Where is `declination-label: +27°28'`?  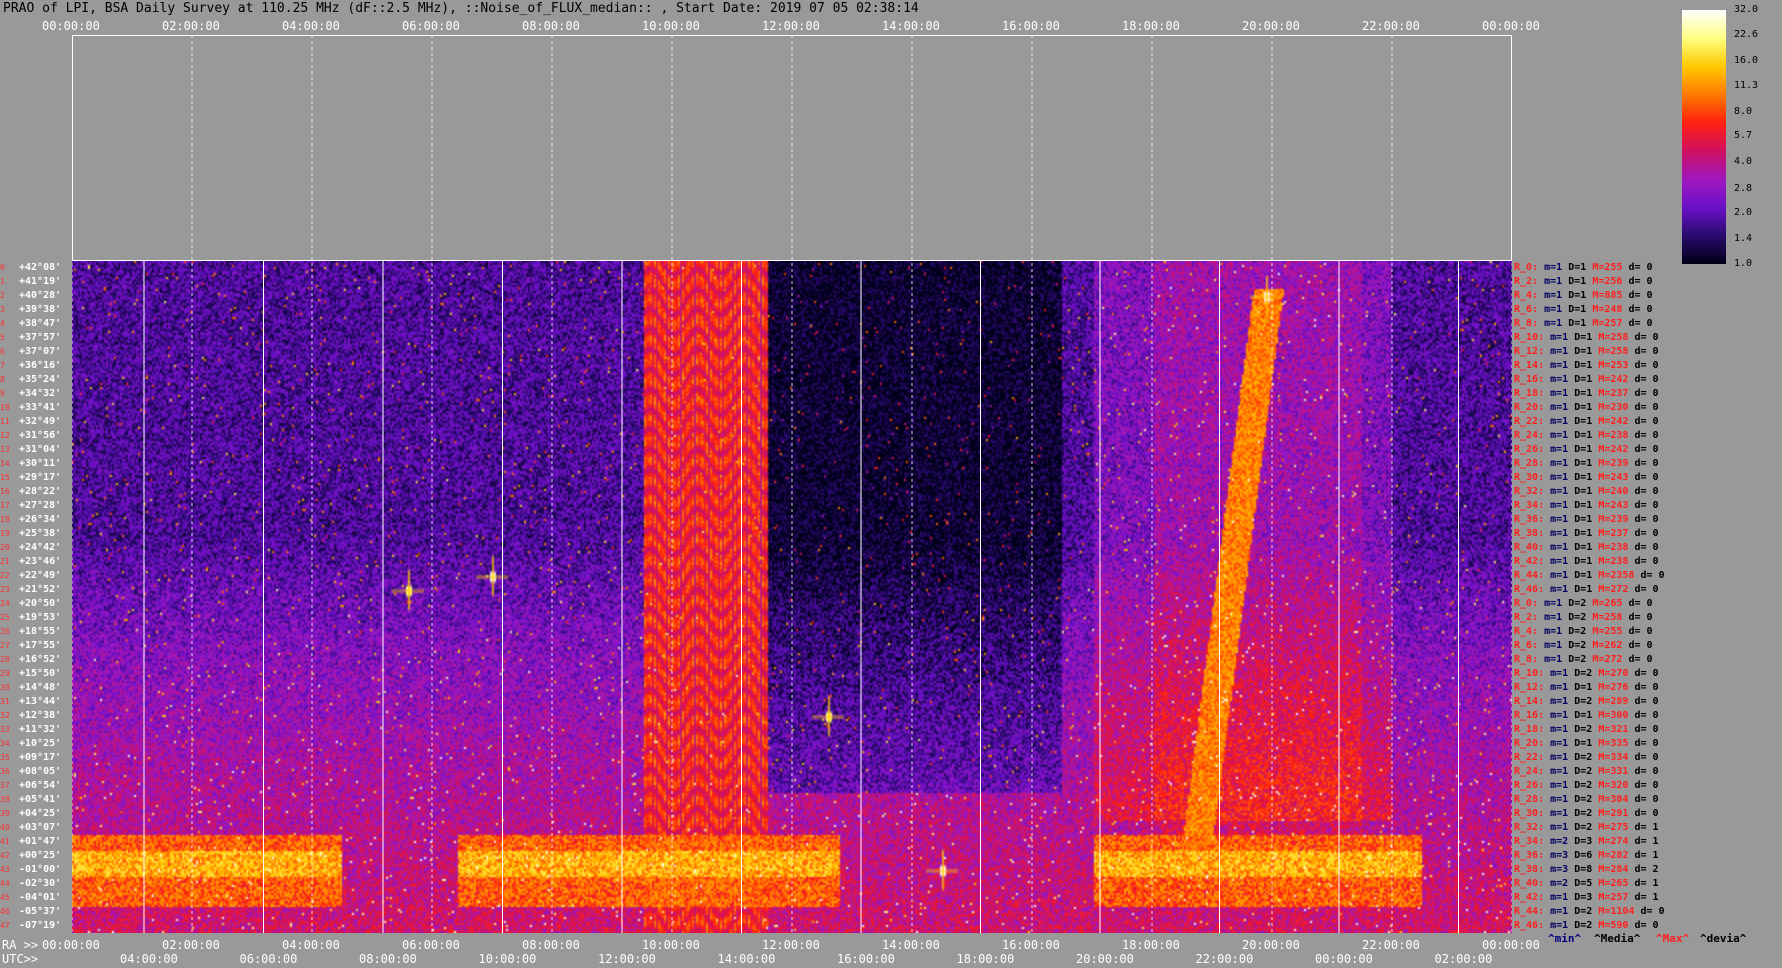
declination-label: +27°28' is located at coordinates (40, 505).